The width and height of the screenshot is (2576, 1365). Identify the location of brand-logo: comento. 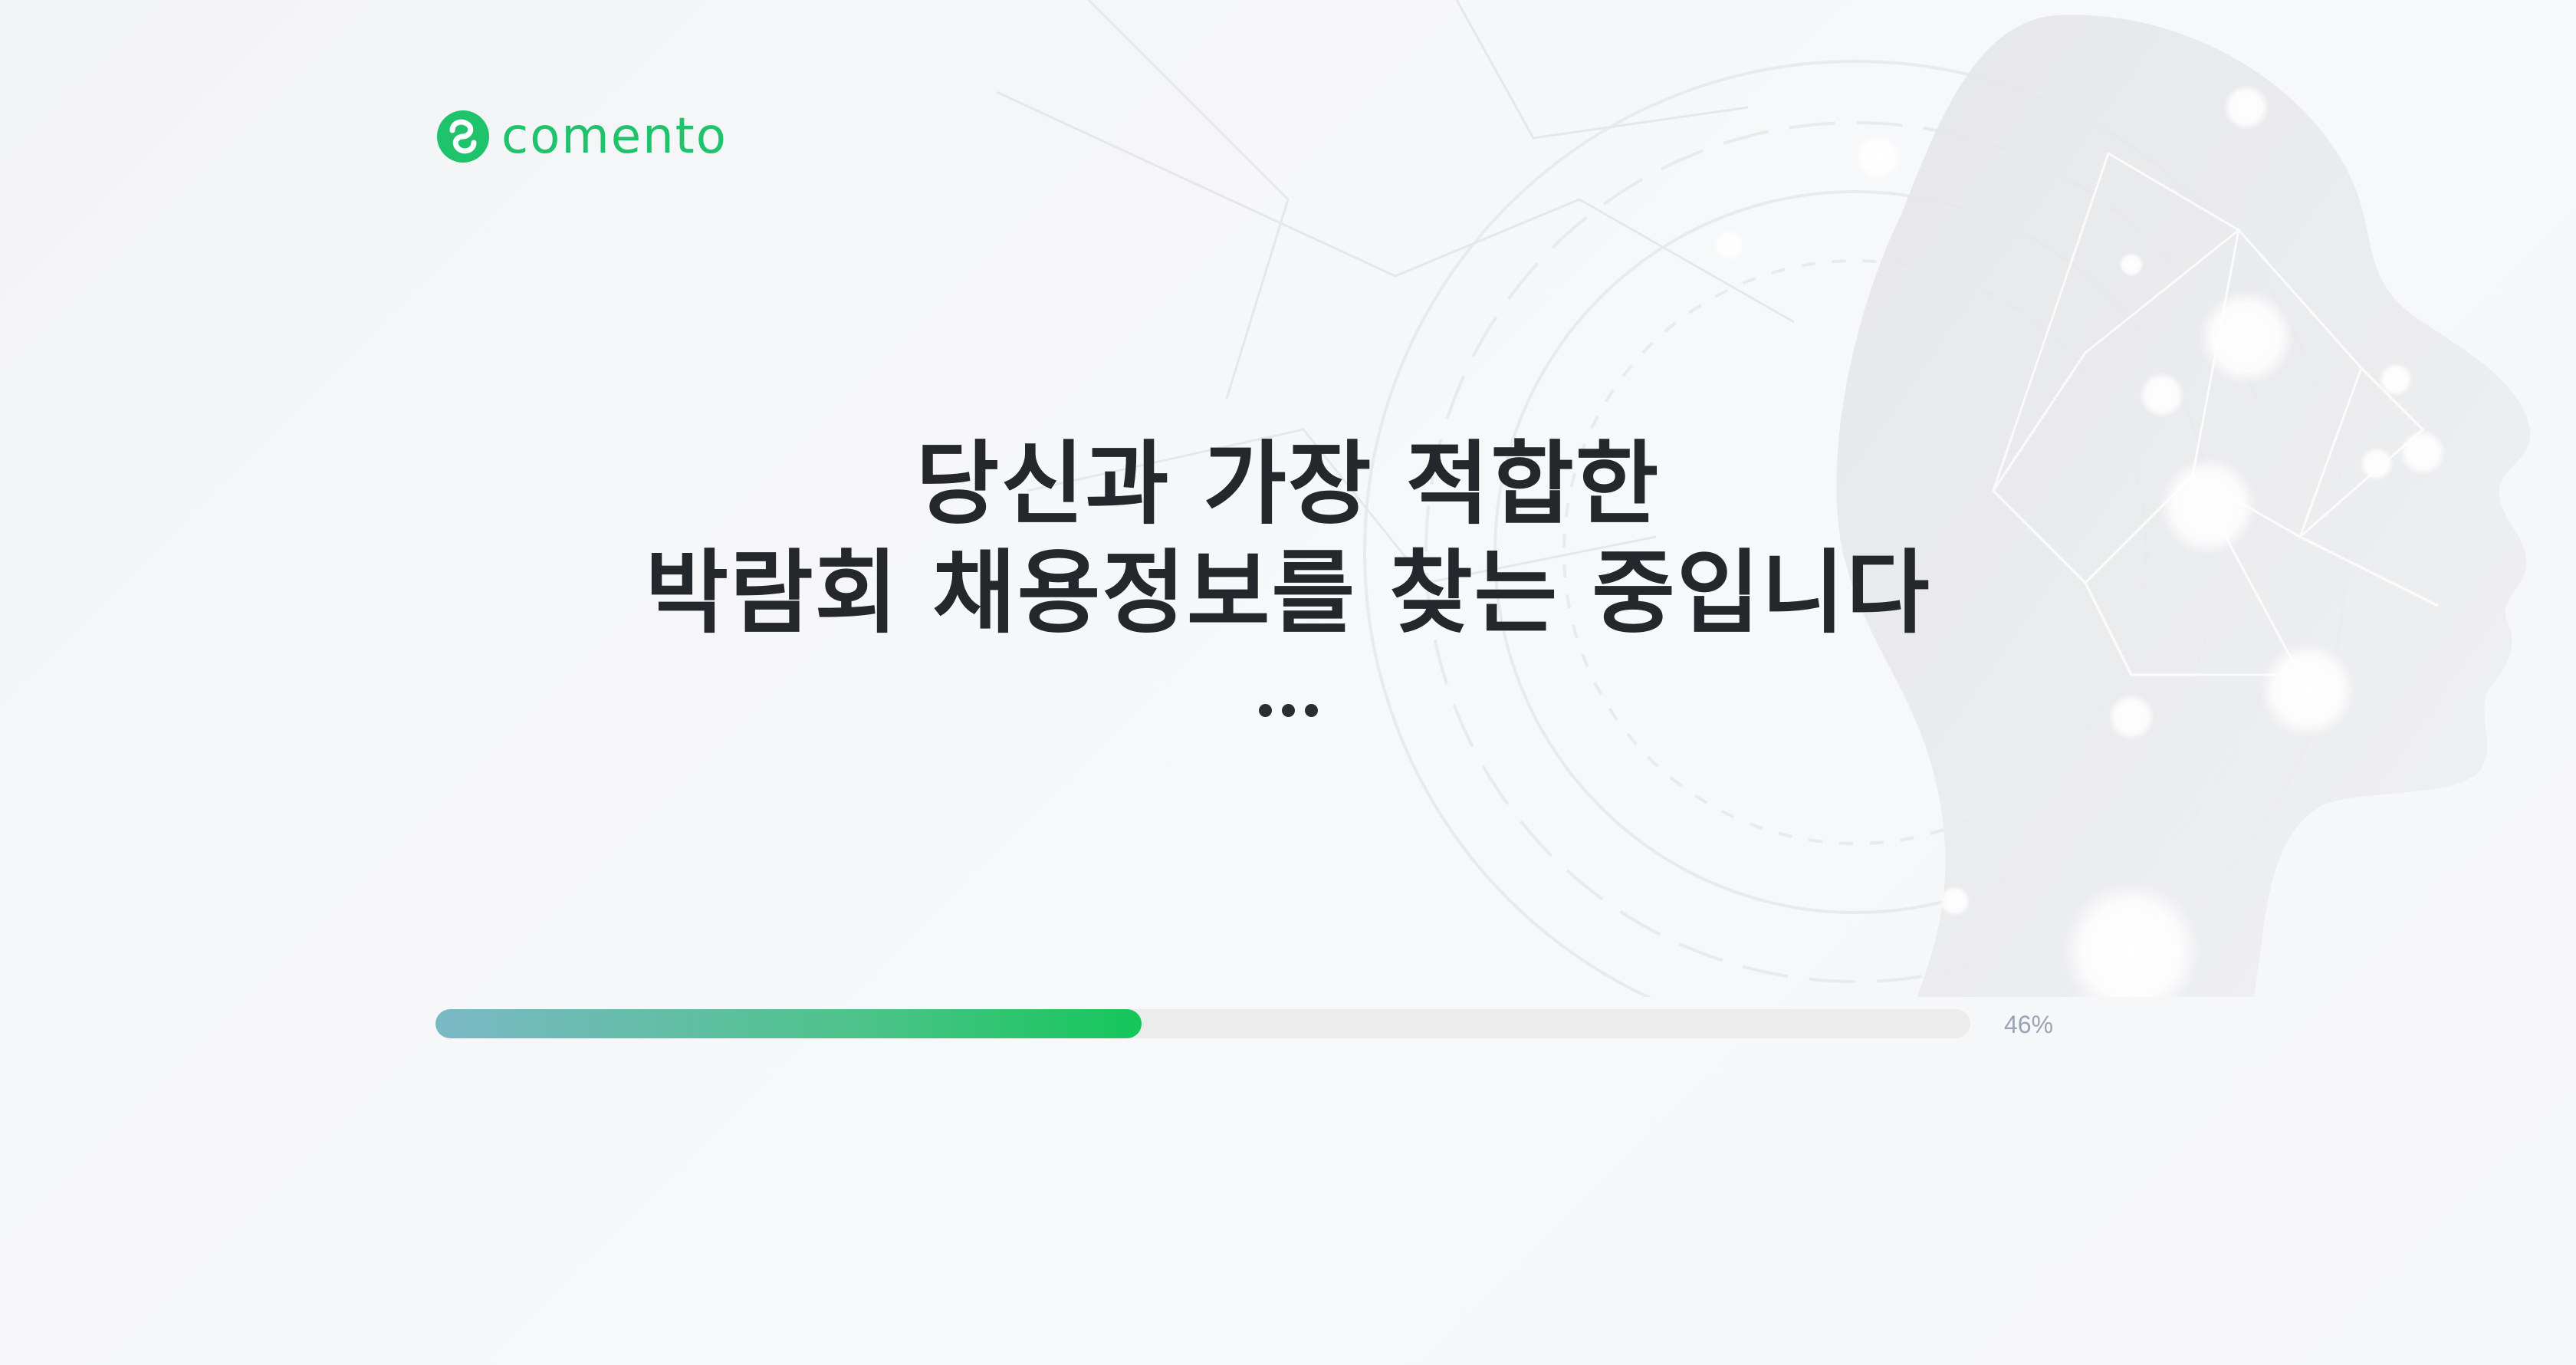
(582, 136).